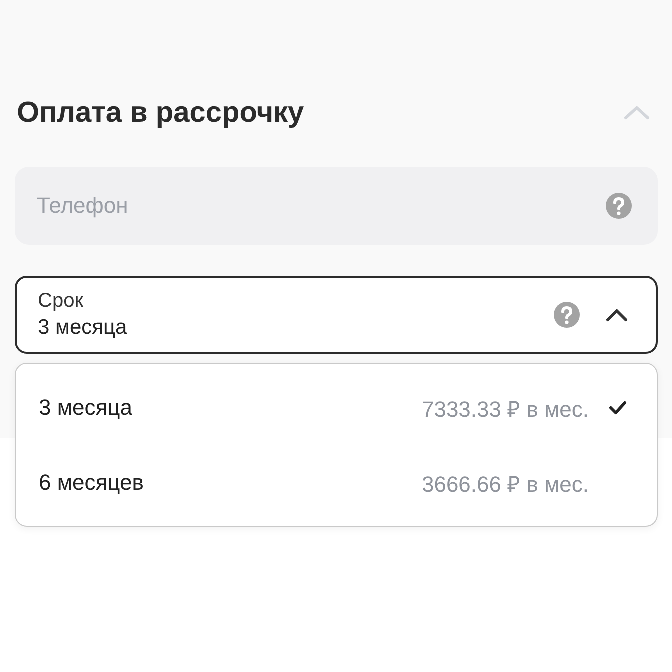 Image resolution: width=672 pixels, height=672 pixels. I want to click on checkmark-icon, so click(618, 407).